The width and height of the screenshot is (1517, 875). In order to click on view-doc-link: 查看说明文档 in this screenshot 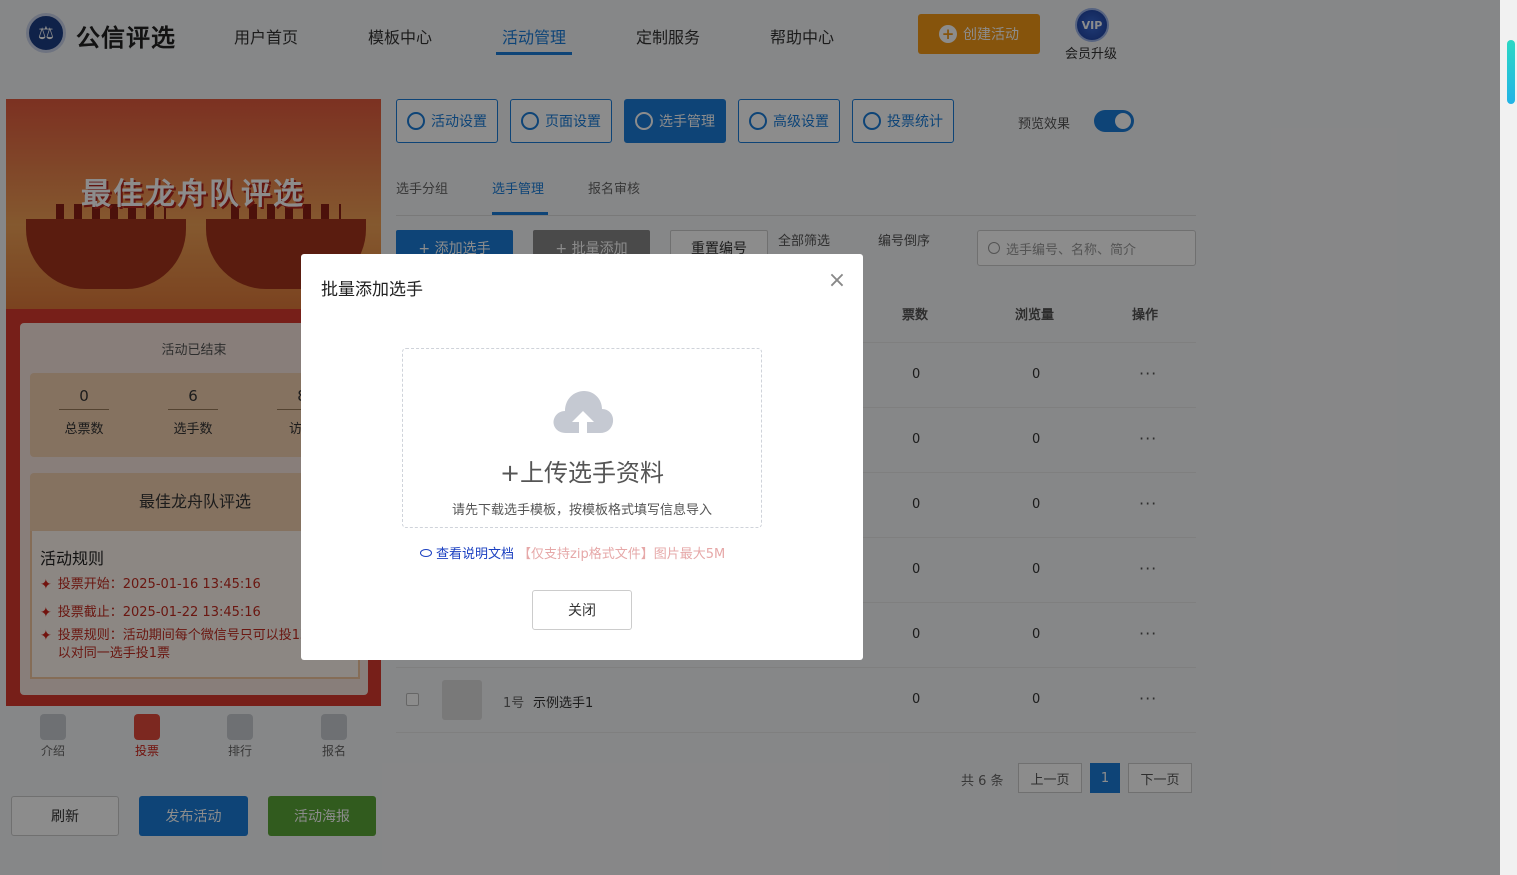, I will do `click(467, 552)`.